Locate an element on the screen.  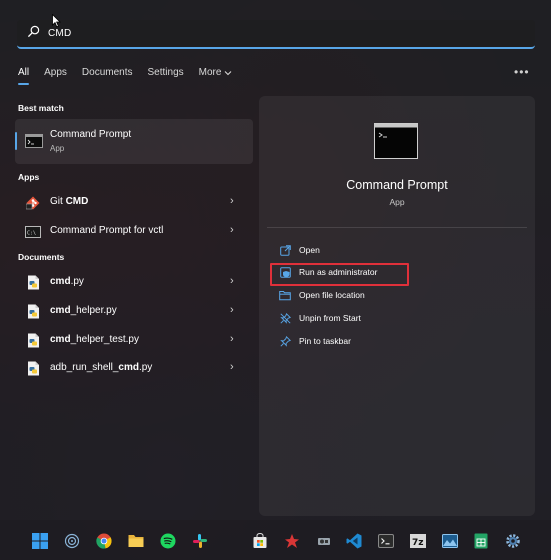
action-unpin-from-start: Unpin from Start is located at coordinates (320, 318).